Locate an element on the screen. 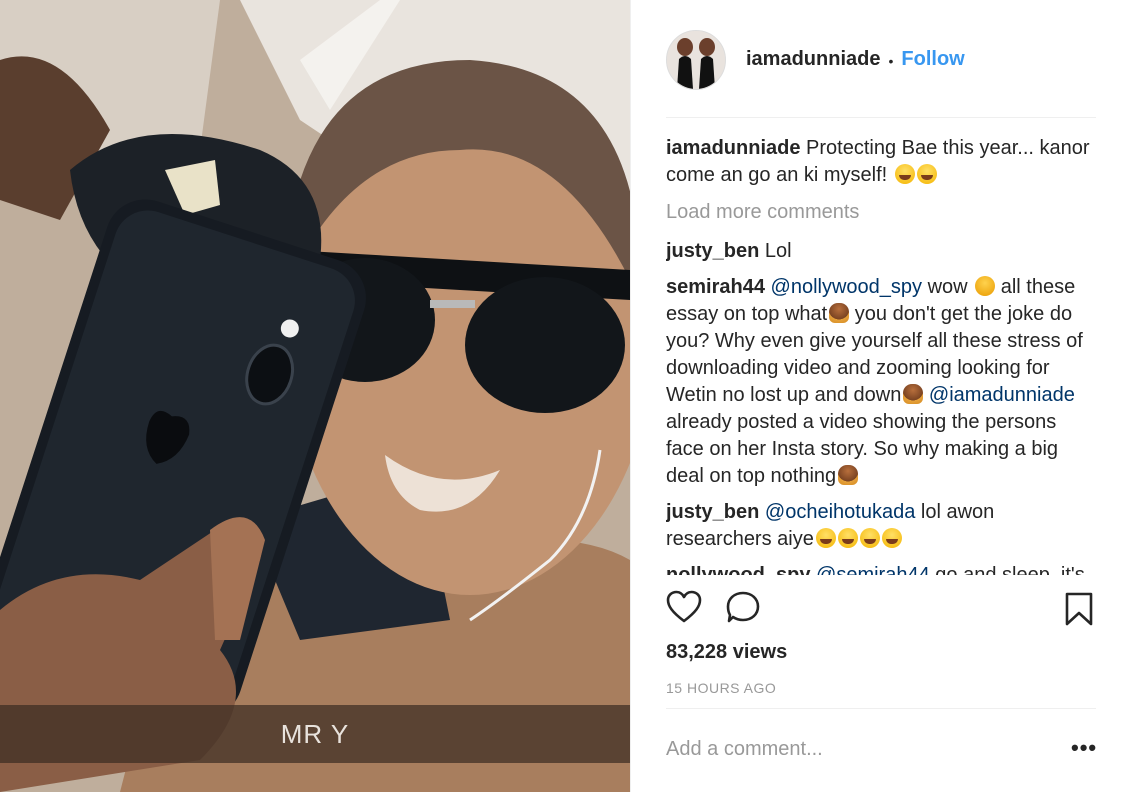 This screenshot has height=792, width=1125. comment-username: nollywood_spy is located at coordinates (738, 569).